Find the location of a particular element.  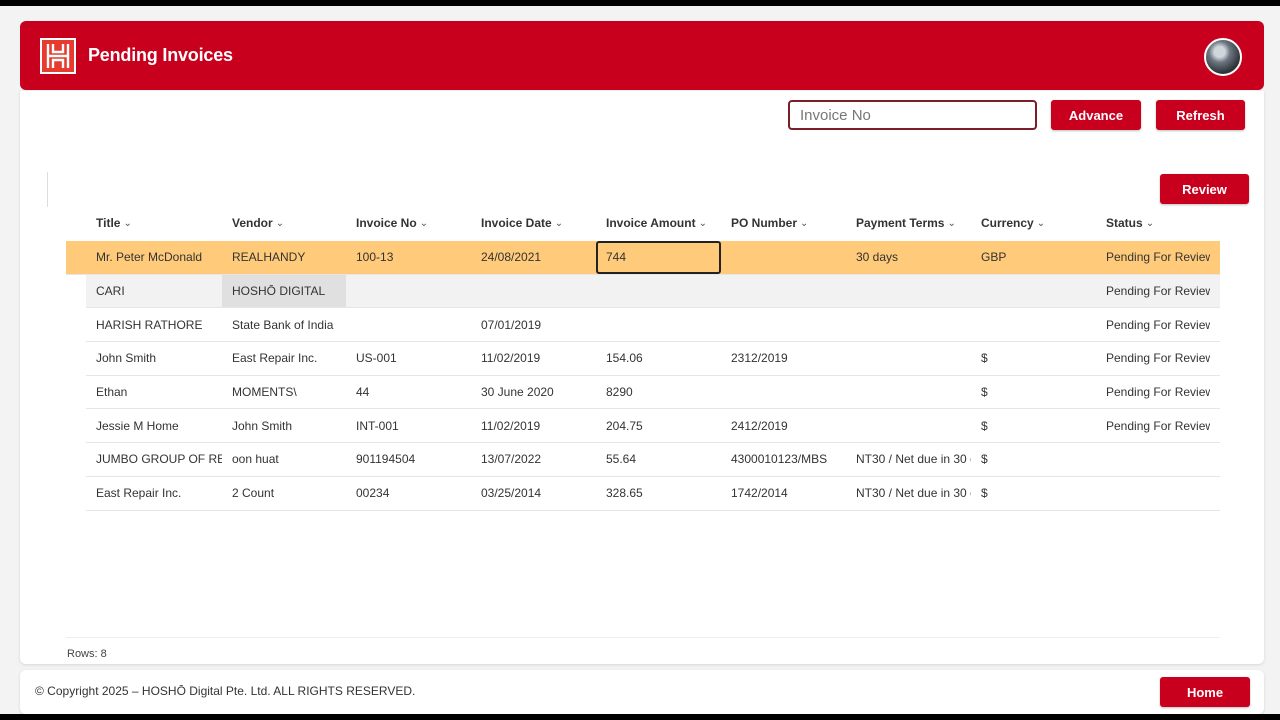

review-button: Review is located at coordinates (1204, 189).